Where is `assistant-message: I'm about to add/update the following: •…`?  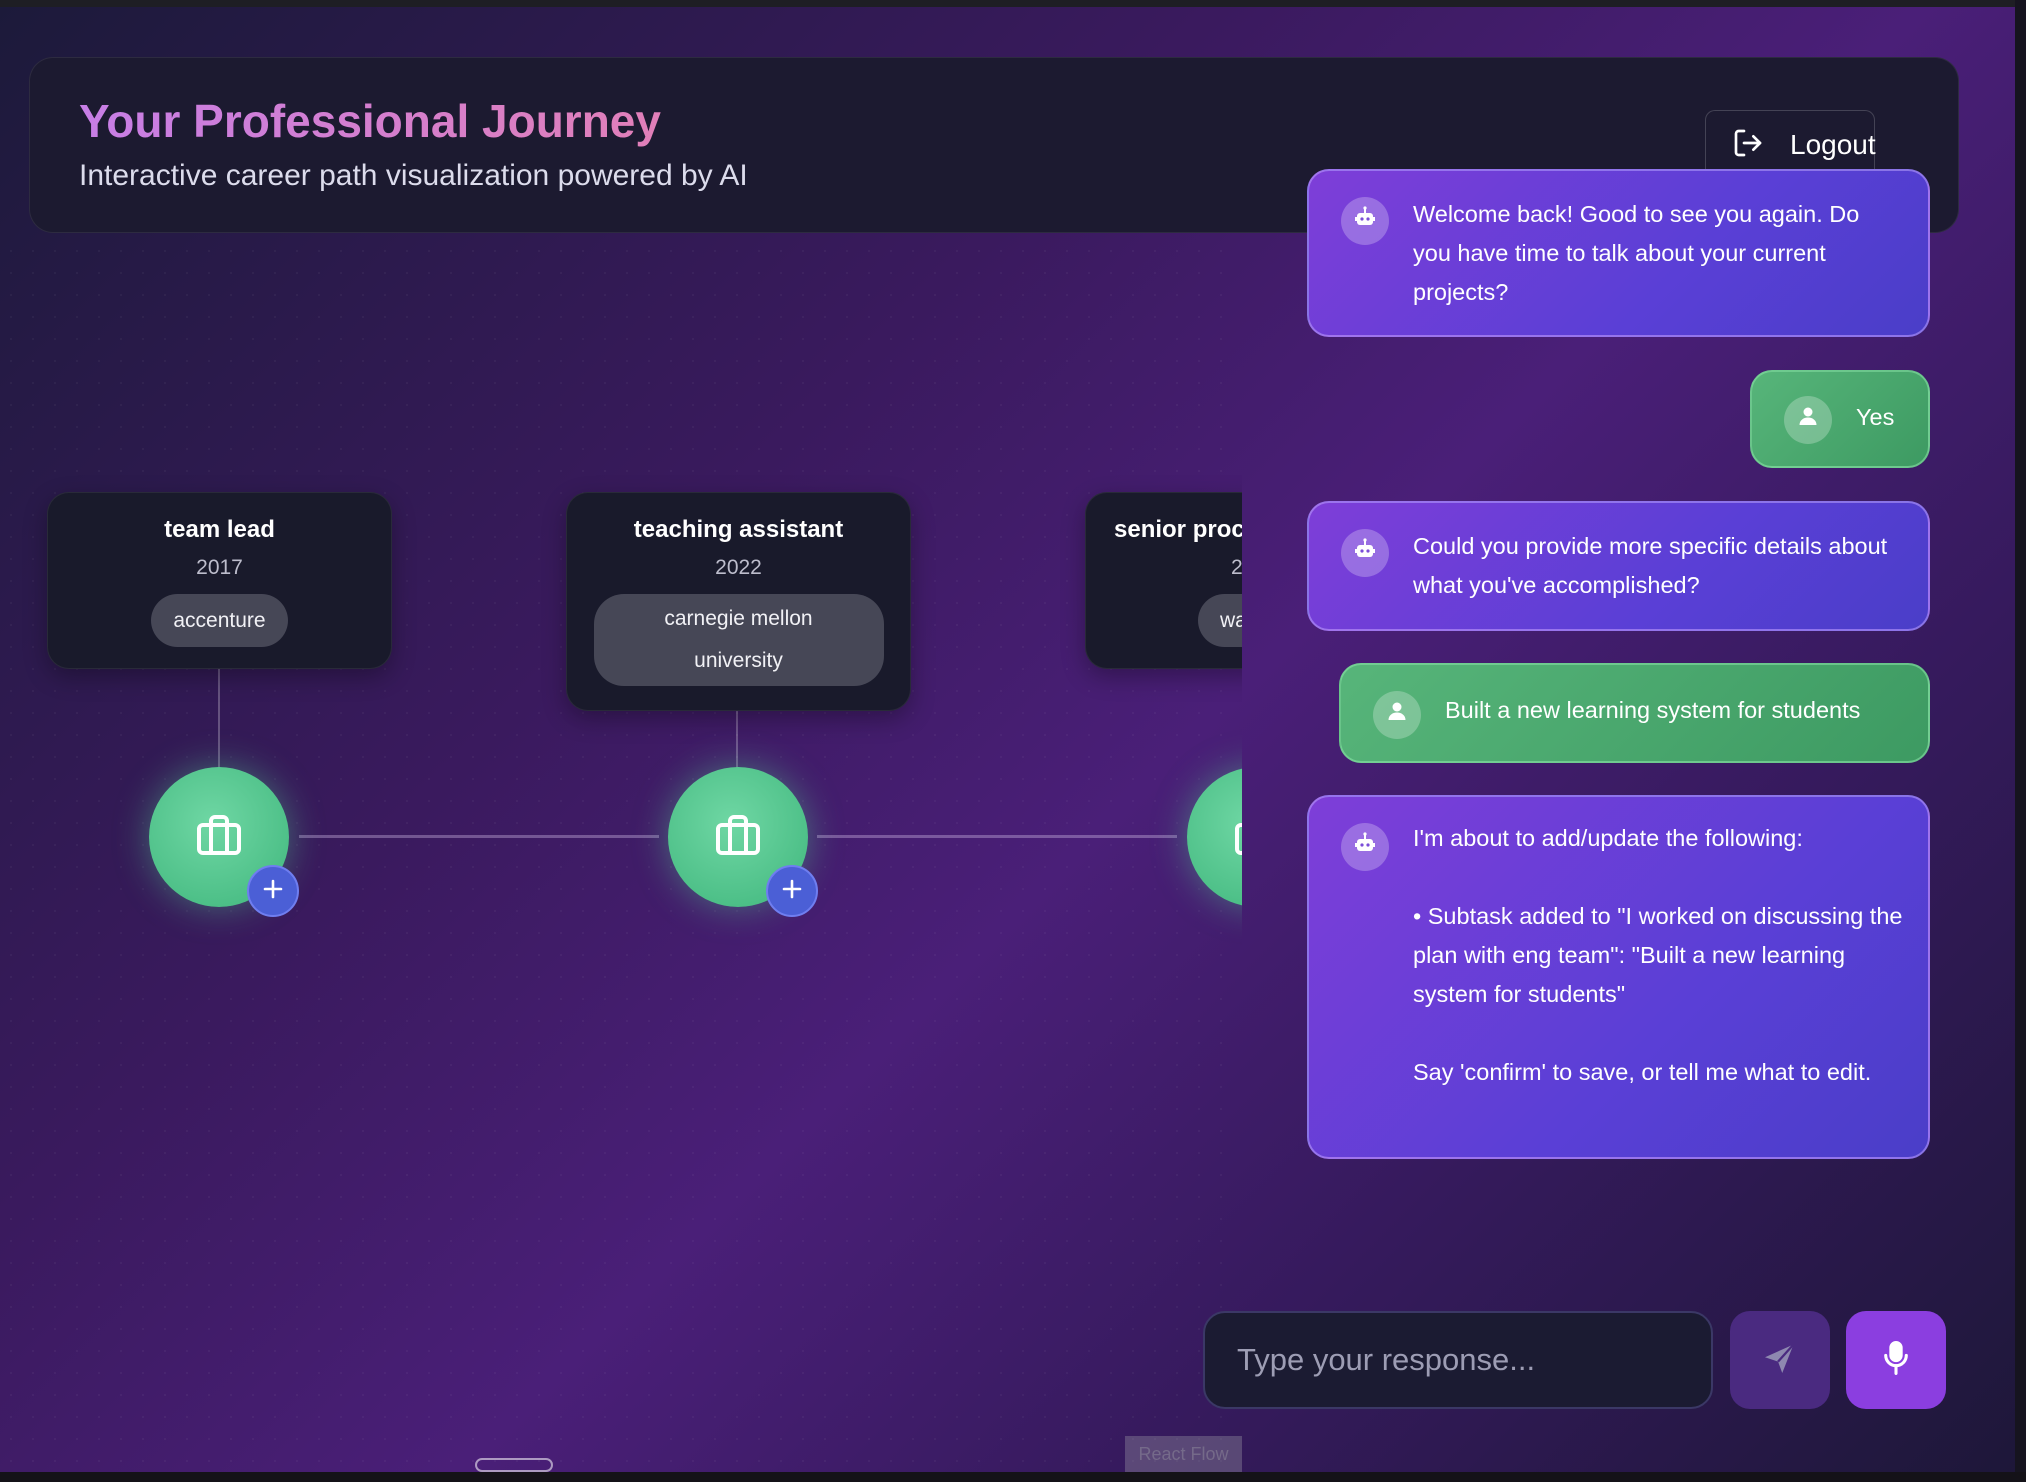
assistant-message: I'm about to add/update the following: •… is located at coordinates (1618, 977).